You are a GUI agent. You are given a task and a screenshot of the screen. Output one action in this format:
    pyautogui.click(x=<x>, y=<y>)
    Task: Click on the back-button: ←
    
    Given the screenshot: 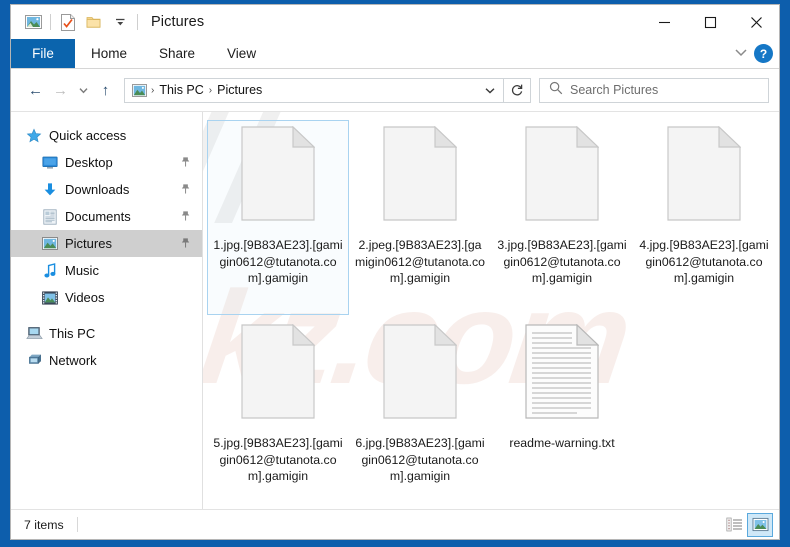 What is the action you would take?
    pyautogui.click(x=35, y=90)
    